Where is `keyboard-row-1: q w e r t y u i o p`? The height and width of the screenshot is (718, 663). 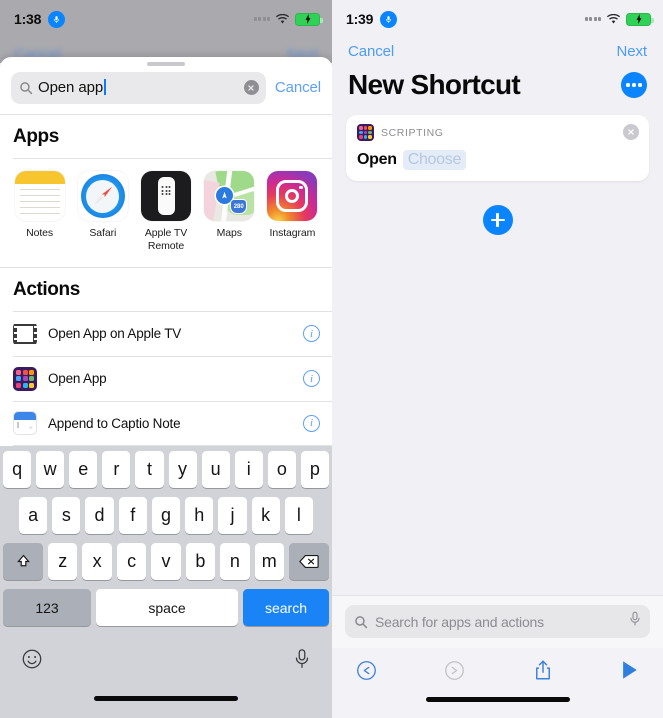 keyboard-row-1: q w e r t y u i o p is located at coordinates (166, 469).